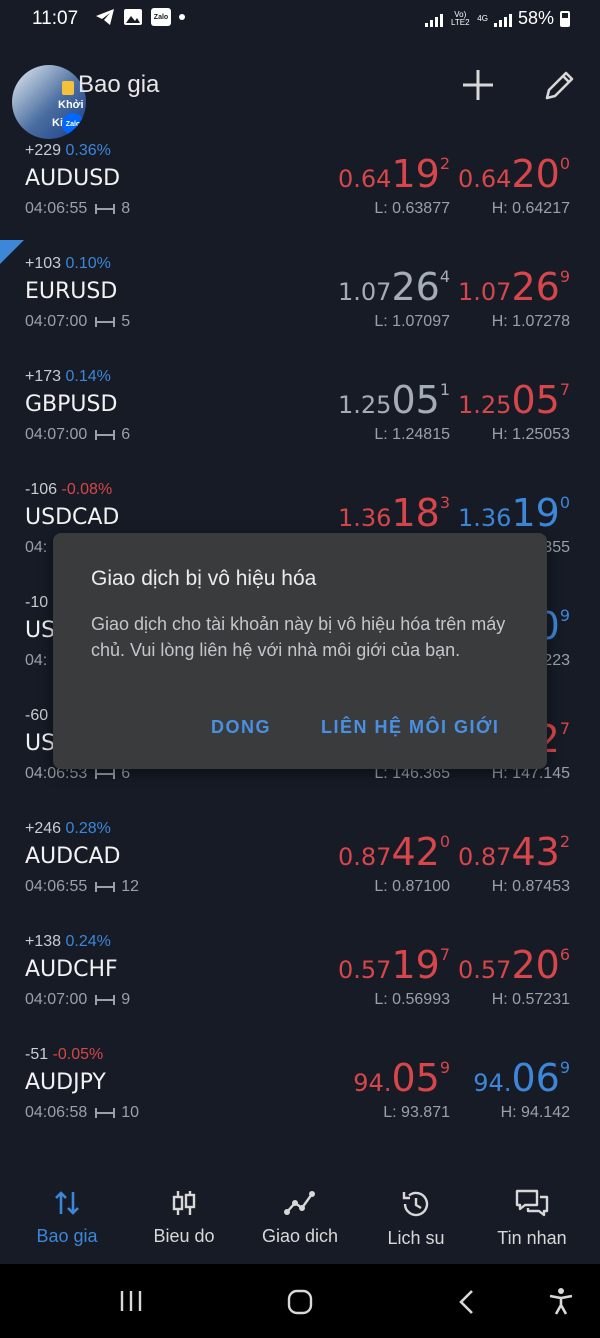  I want to click on quote-time: 04:07:00 5, so click(77, 322).